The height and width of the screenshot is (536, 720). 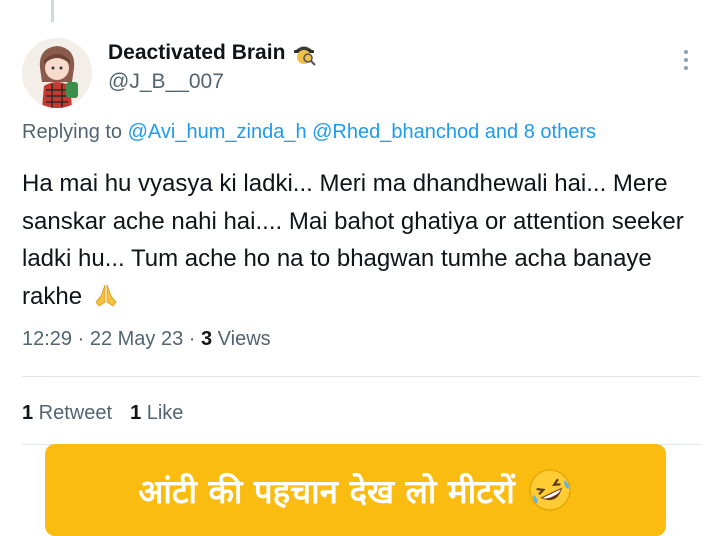 I want to click on replying-user-link: @Avi_hum_zinda_h, so click(x=217, y=132).